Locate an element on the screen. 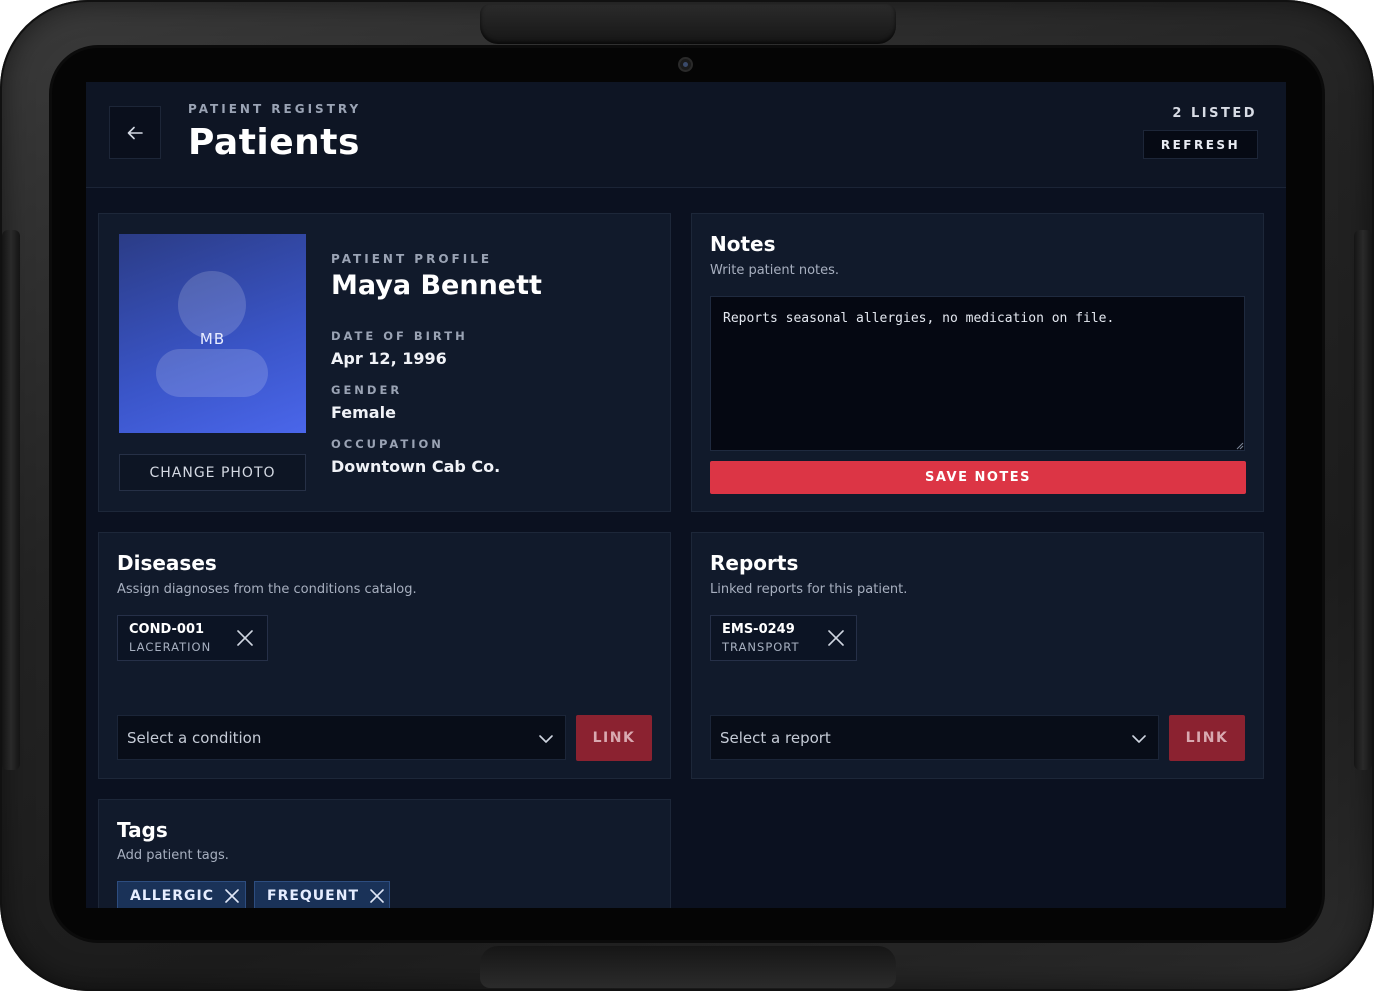  condition-chip: COND-001 LACERATION is located at coordinates (192, 638).